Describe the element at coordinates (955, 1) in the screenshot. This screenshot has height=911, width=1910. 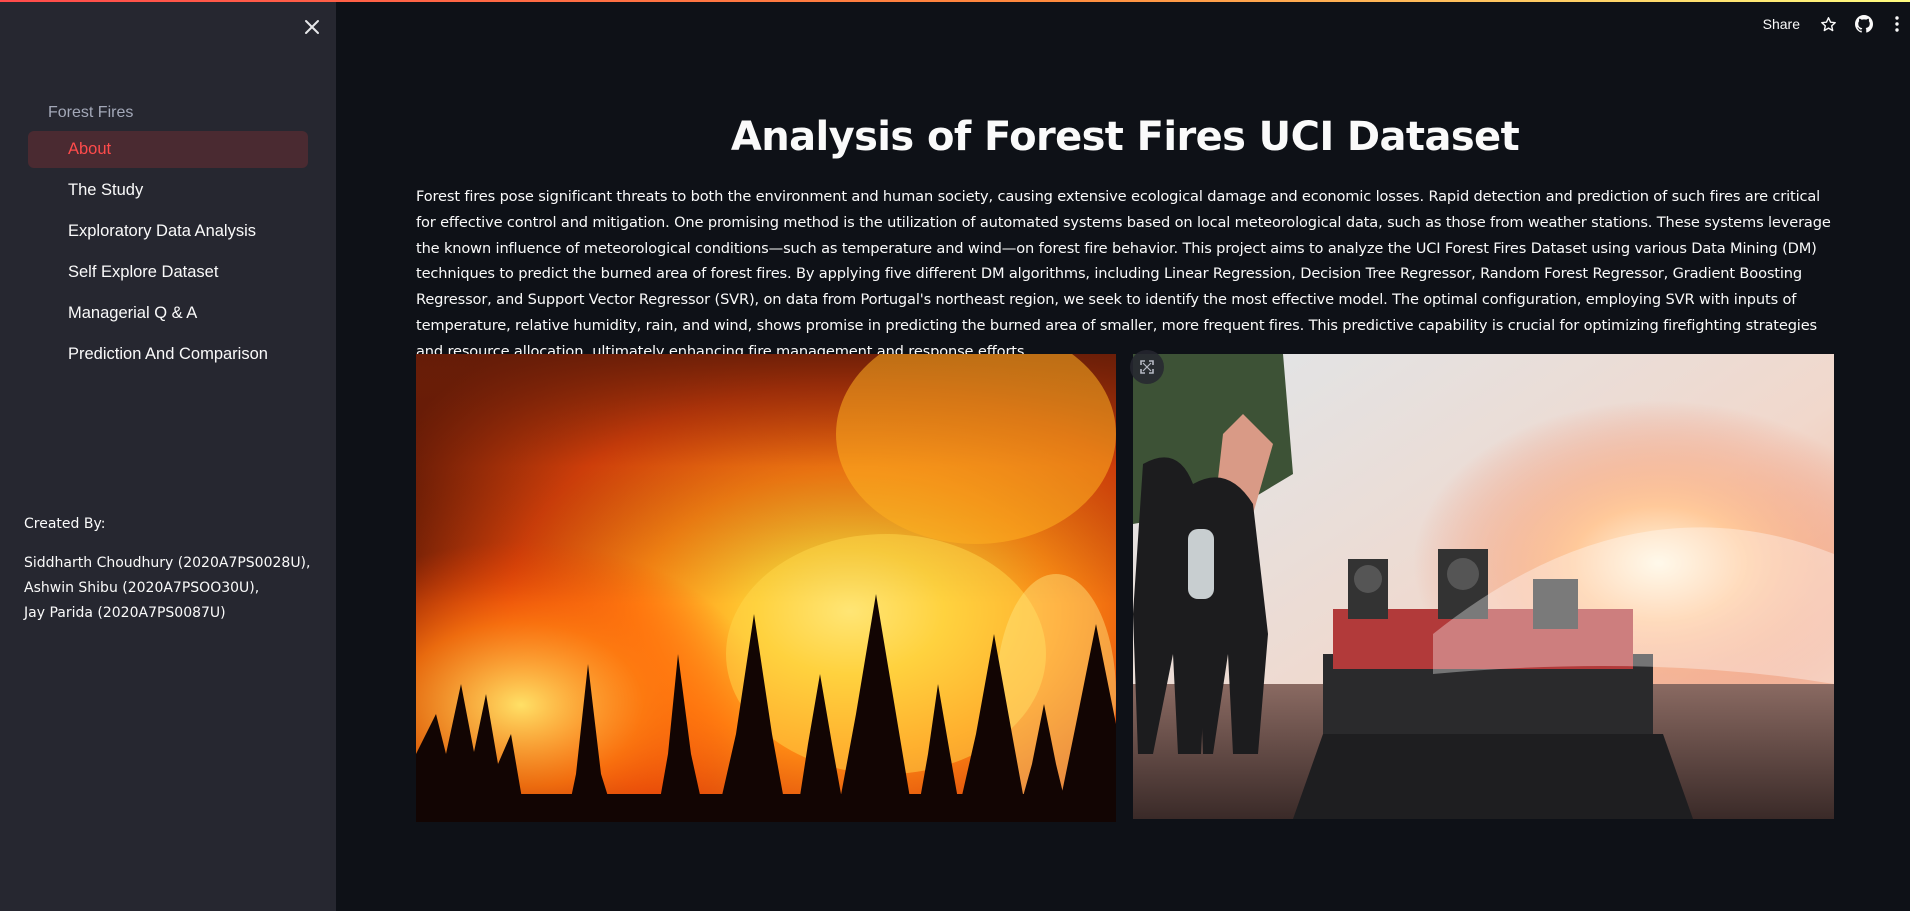
I see `top-decoration-bar` at that location.